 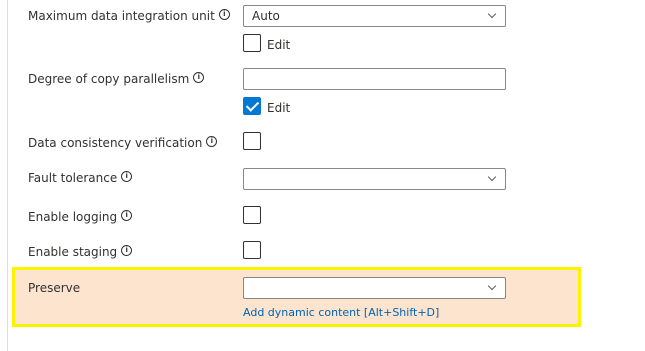 What do you see at coordinates (252, 141) in the screenshot?
I see `consistency-checkbox` at bounding box center [252, 141].